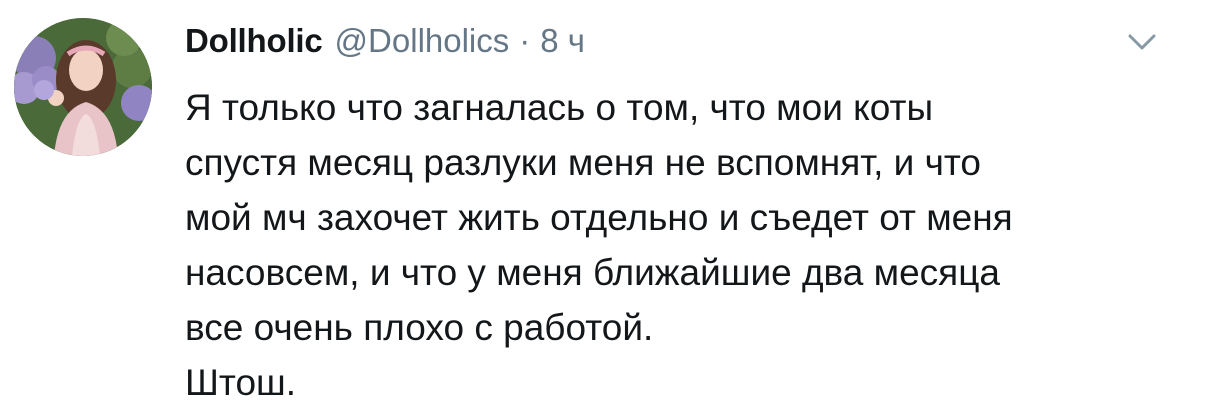  I want to click on author-display-name: Dollholic, so click(254, 41).